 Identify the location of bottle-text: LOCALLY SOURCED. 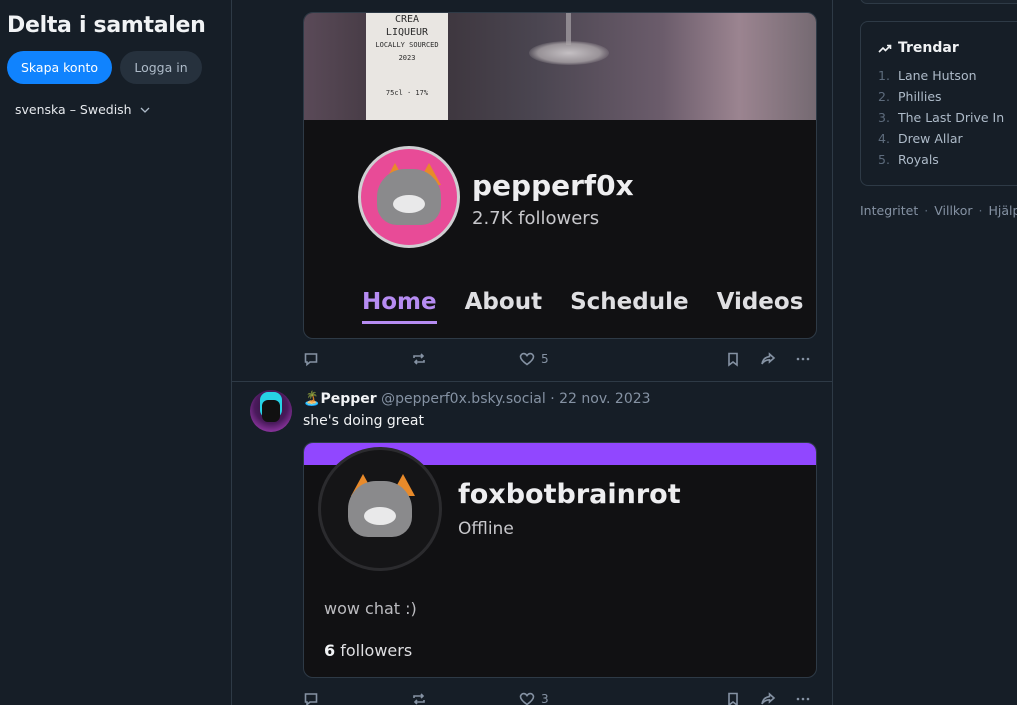
(407, 45).